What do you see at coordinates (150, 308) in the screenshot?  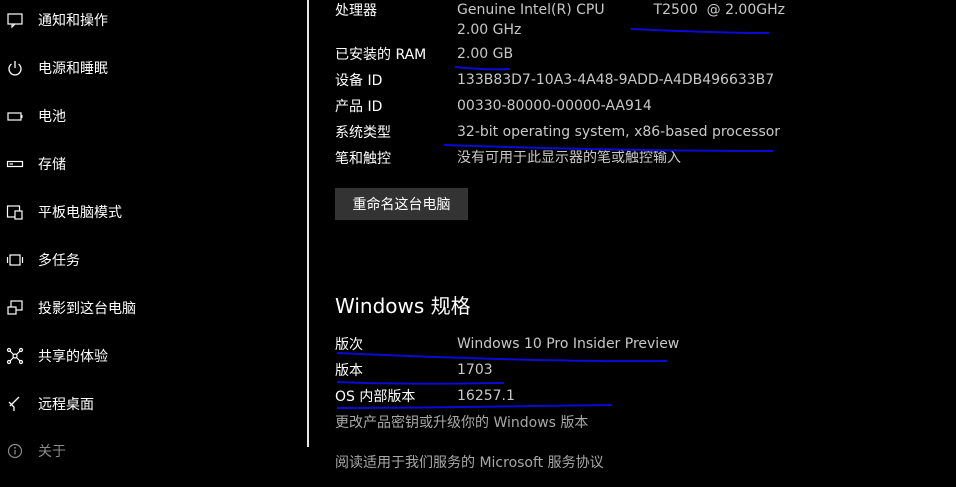 I see `sidebar-item-project-to-pc: 投影到这台电脑` at bounding box center [150, 308].